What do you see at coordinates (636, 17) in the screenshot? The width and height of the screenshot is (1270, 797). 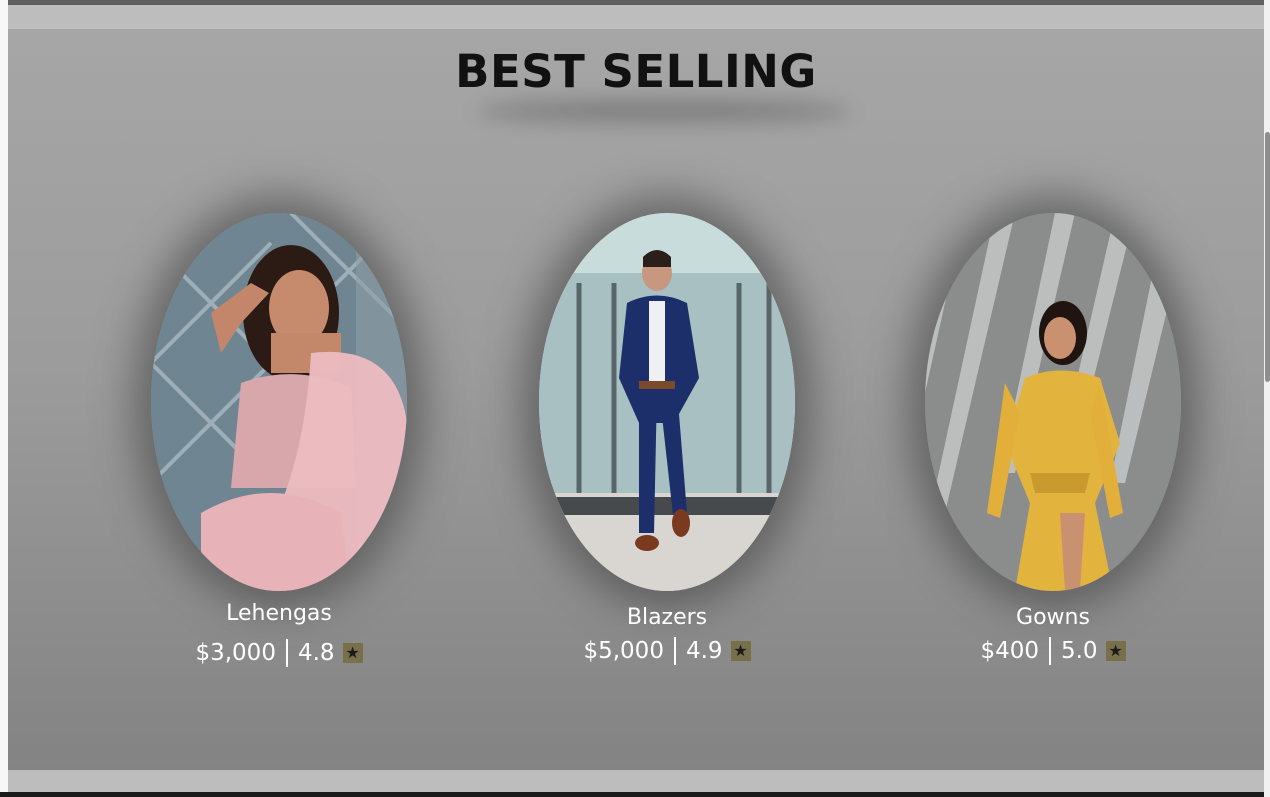 I see `top-band` at bounding box center [636, 17].